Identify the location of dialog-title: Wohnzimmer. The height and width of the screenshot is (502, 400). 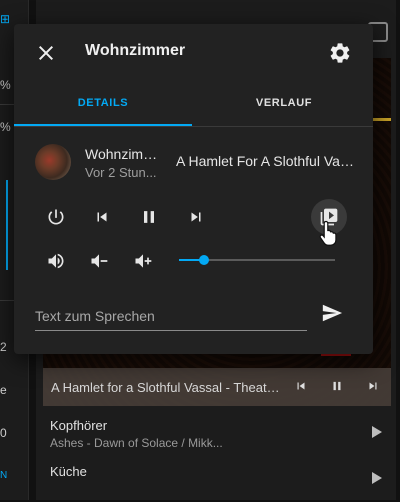
(135, 50).